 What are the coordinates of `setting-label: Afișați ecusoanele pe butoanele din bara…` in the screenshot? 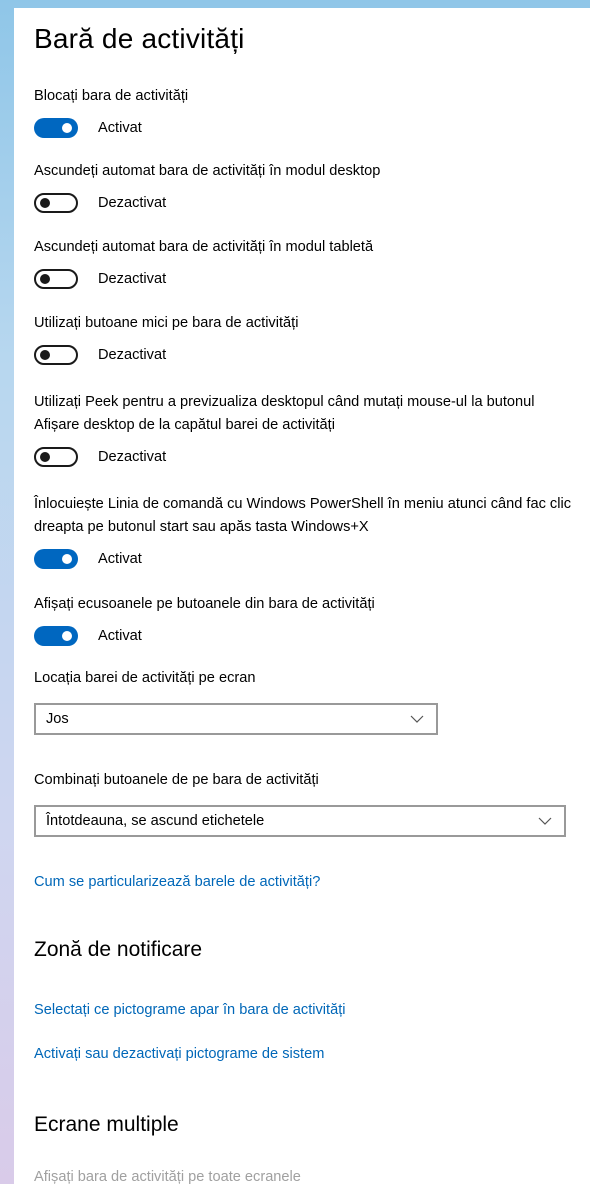 It's located at (204, 604).